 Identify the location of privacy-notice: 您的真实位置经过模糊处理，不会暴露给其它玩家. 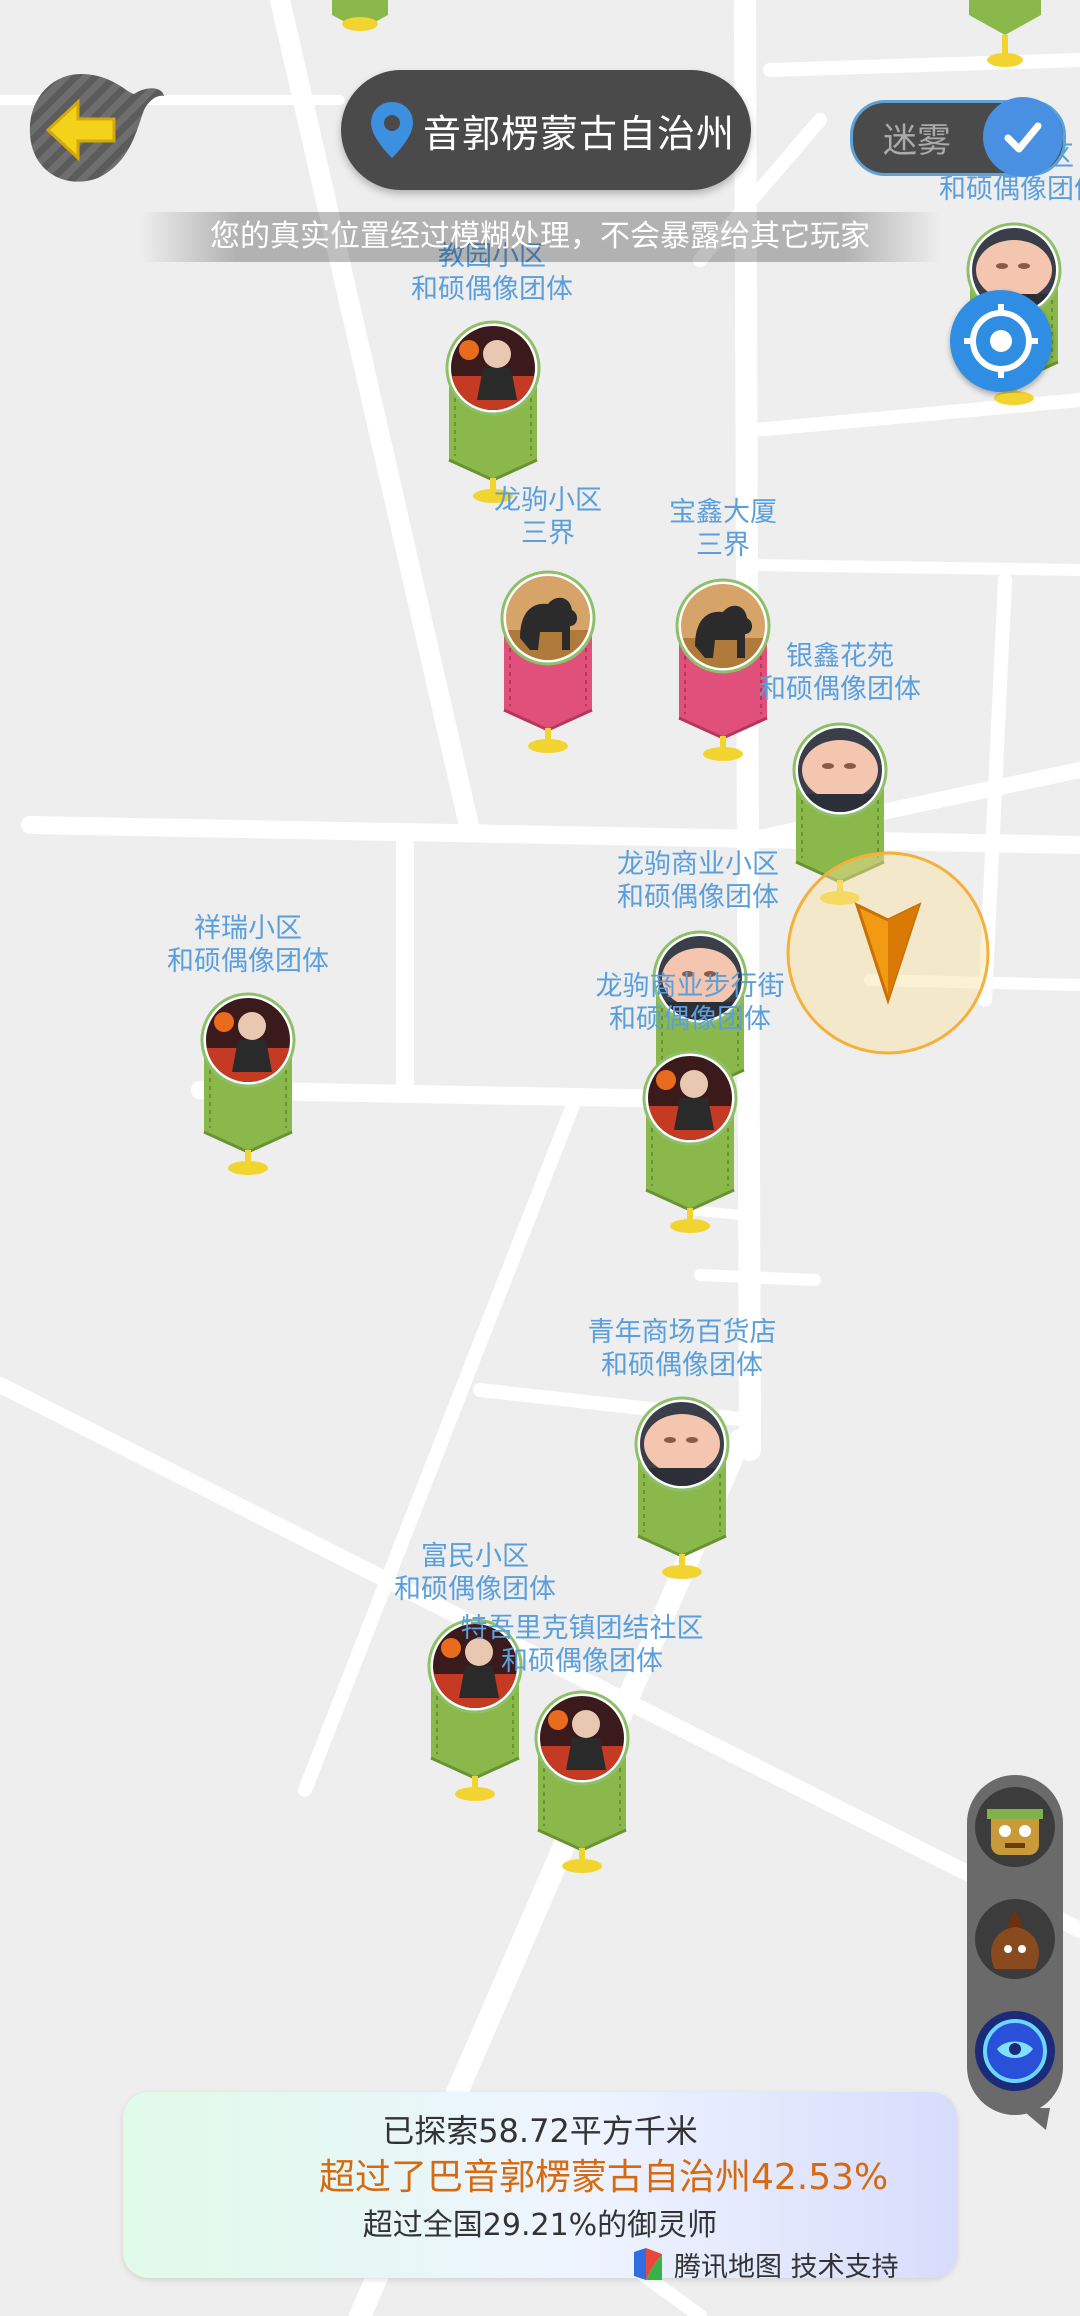
(540, 237).